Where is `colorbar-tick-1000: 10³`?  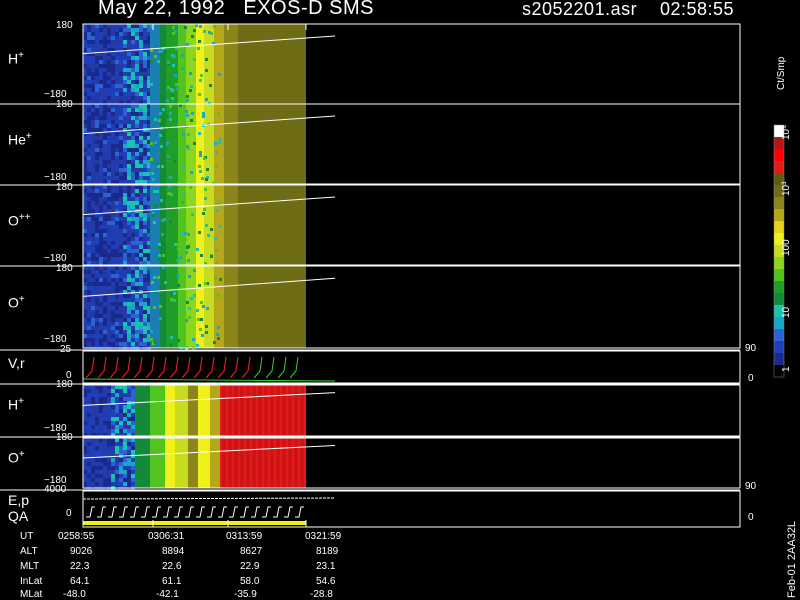 colorbar-tick-1000: 10³ is located at coordinates (786, 188).